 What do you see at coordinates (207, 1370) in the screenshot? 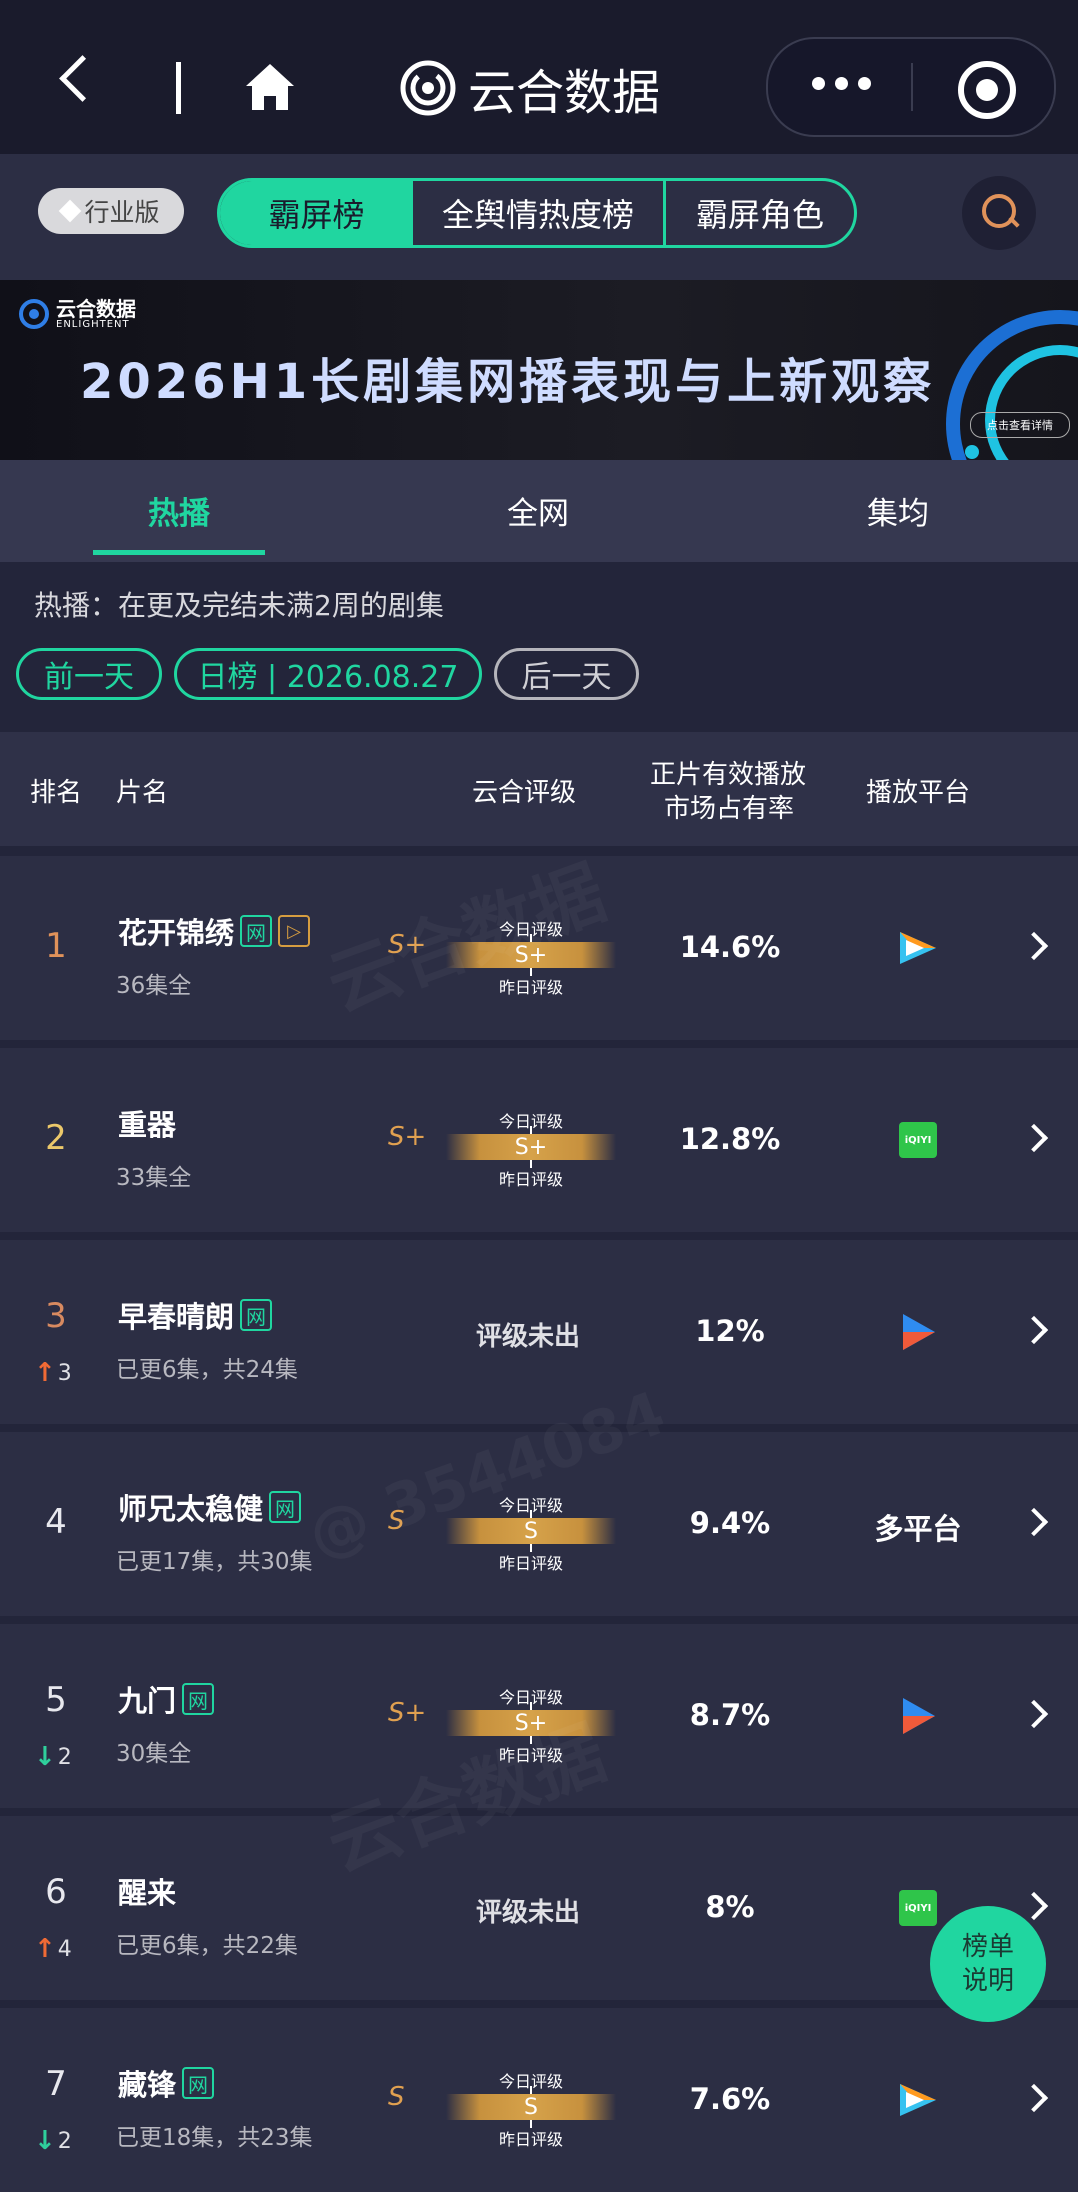
I see `episode-status: 已更6集，共24集` at bounding box center [207, 1370].